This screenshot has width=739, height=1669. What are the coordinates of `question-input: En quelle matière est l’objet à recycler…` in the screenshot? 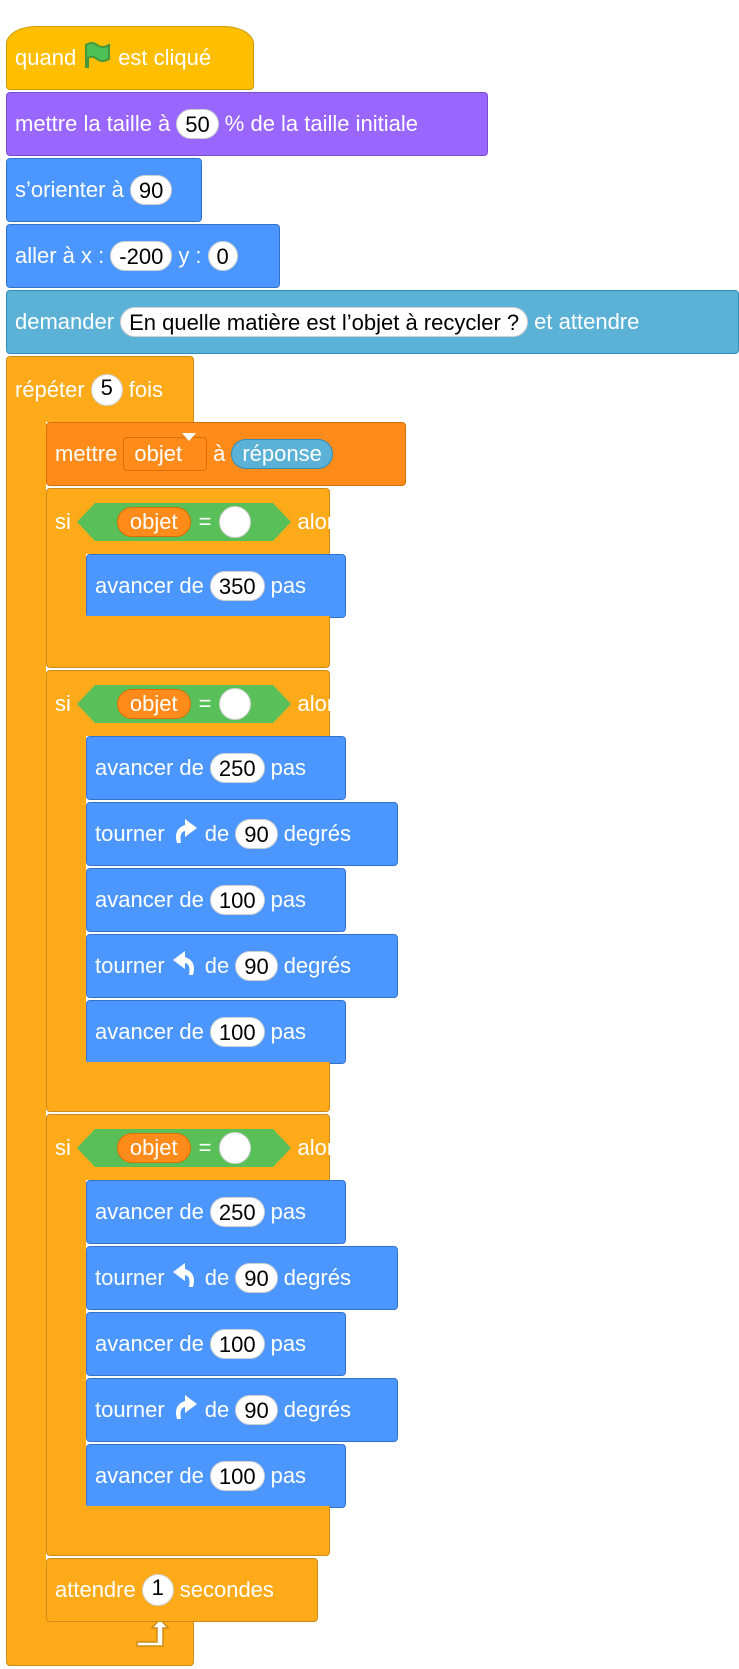 It's located at (324, 322).